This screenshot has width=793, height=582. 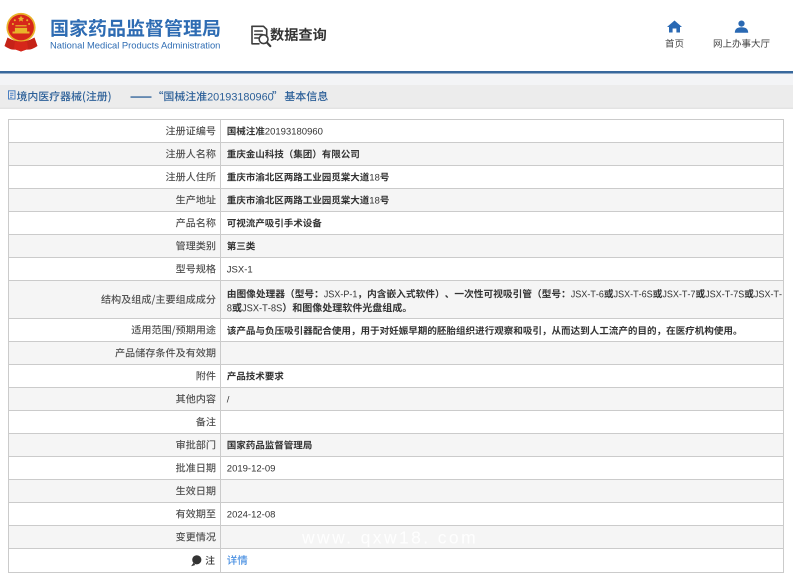 I want to click on svg-text:National Medical Products Admi: National Medical Products Administration, so click(x=135, y=45).